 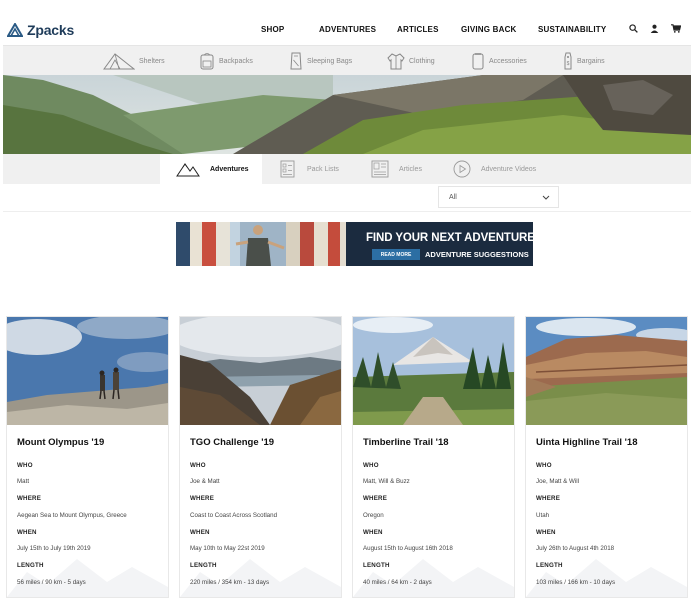 What do you see at coordinates (633, 28) in the screenshot?
I see `search-icon` at bounding box center [633, 28].